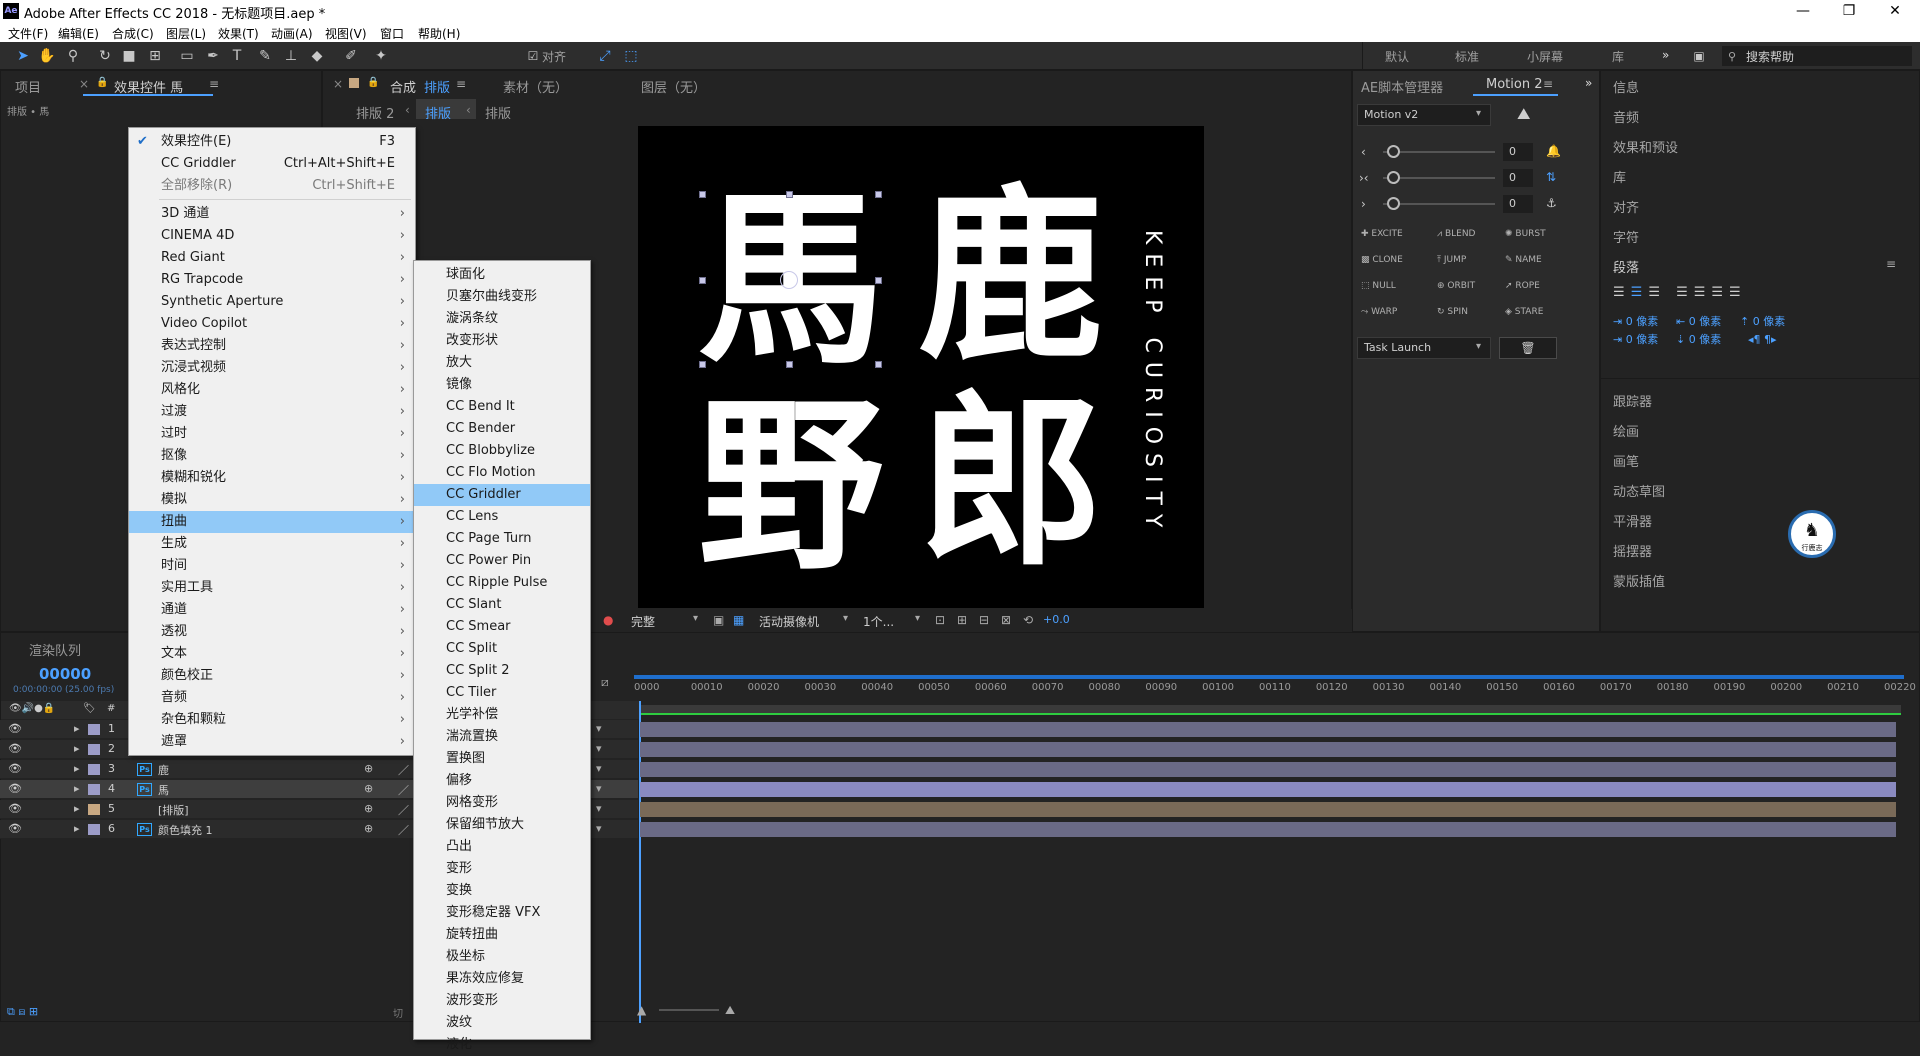  I want to click on tab-layer: 图层（无）, so click(673, 86).